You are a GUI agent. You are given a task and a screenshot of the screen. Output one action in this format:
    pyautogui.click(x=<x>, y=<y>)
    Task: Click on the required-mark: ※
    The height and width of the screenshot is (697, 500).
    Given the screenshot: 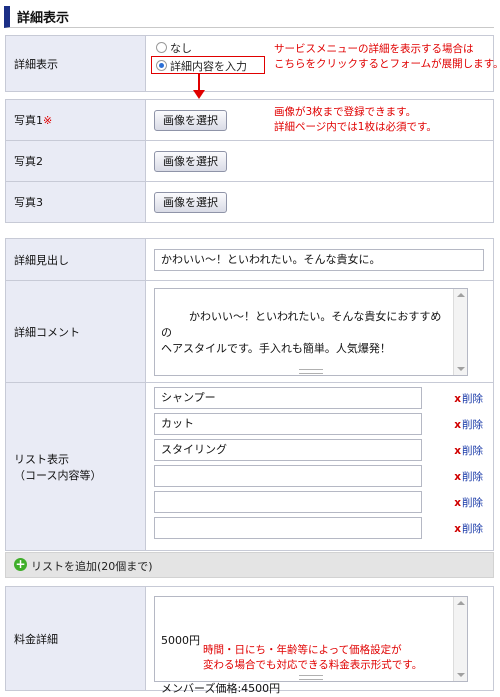 What is the action you would take?
    pyautogui.click(x=48, y=120)
    